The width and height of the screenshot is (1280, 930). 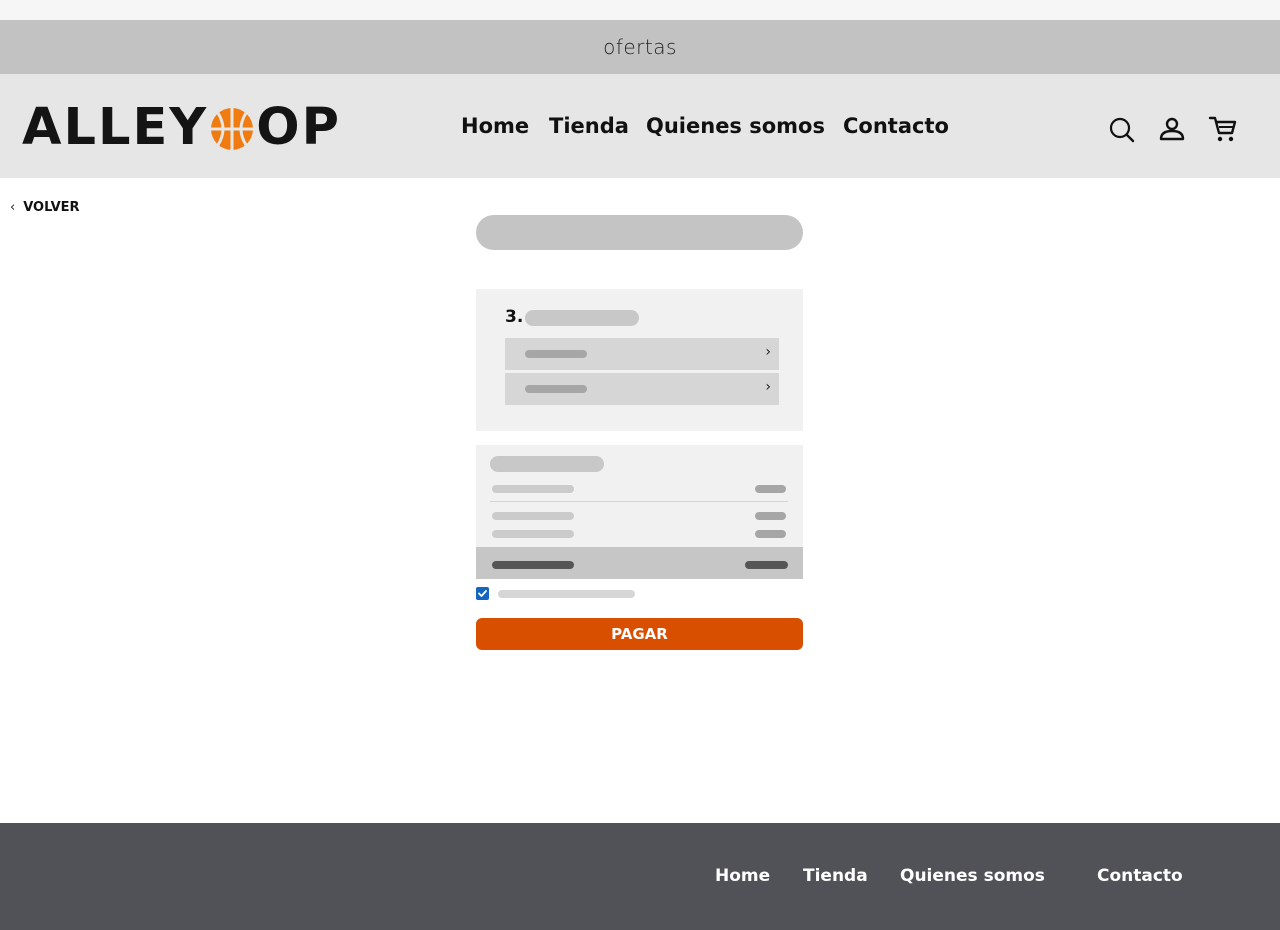 I want to click on summary-total-row, so click(x=639, y=563).